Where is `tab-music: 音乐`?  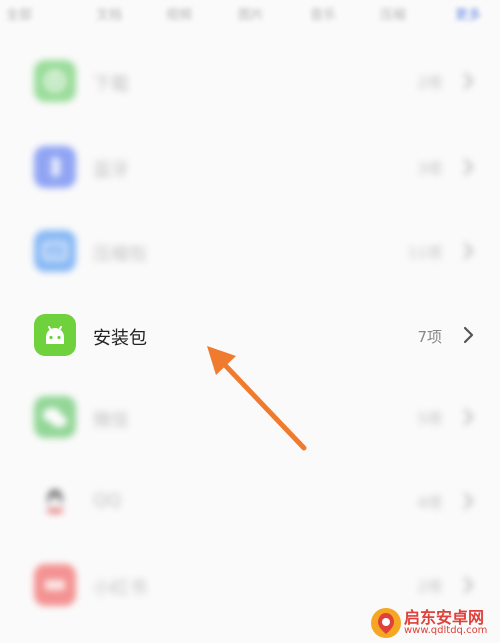 tab-music: 音乐 is located at coordinates (323, 13).